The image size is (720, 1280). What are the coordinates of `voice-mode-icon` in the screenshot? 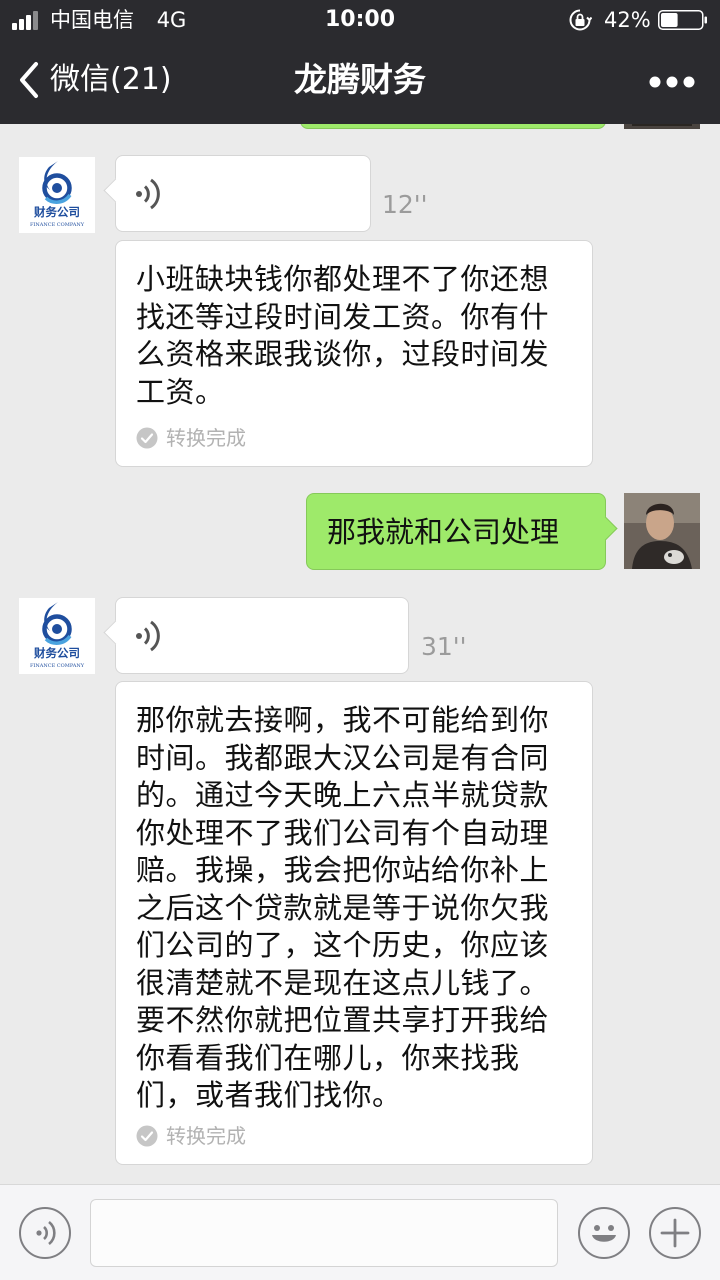 It's located at (46, 1233).